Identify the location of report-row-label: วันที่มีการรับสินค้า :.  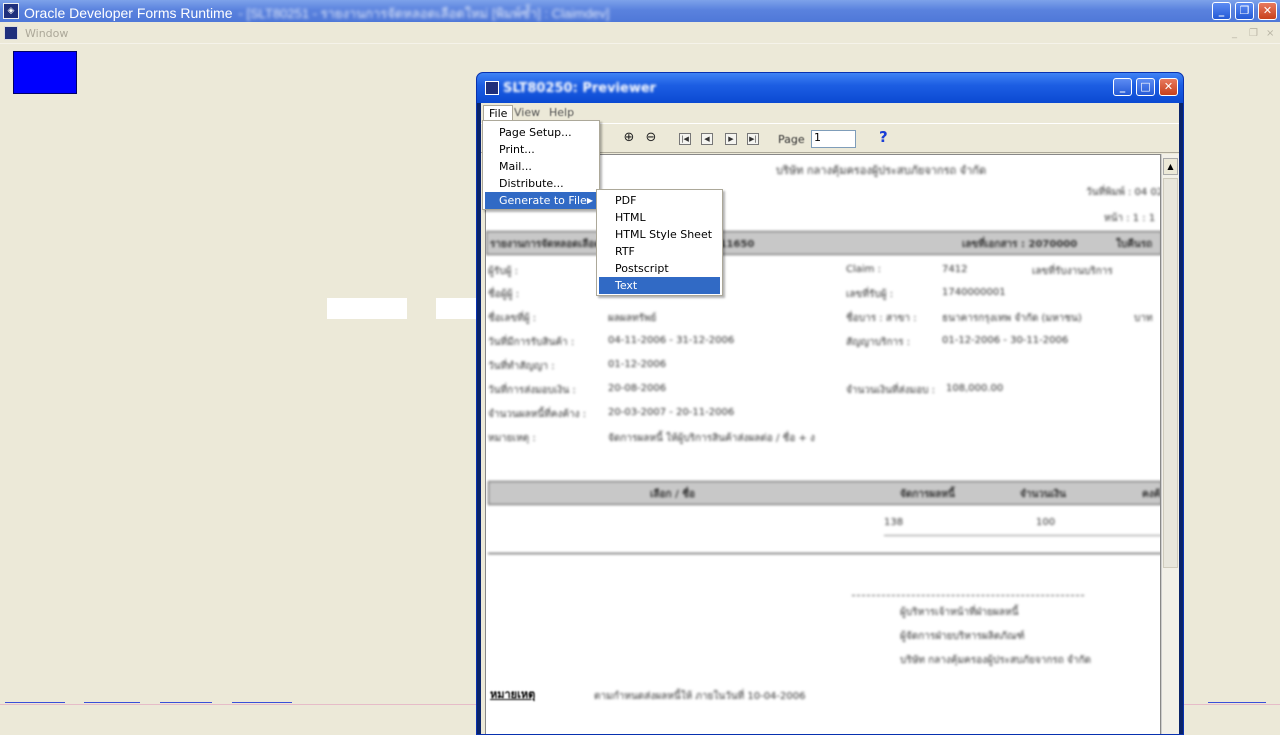
(531, 342).